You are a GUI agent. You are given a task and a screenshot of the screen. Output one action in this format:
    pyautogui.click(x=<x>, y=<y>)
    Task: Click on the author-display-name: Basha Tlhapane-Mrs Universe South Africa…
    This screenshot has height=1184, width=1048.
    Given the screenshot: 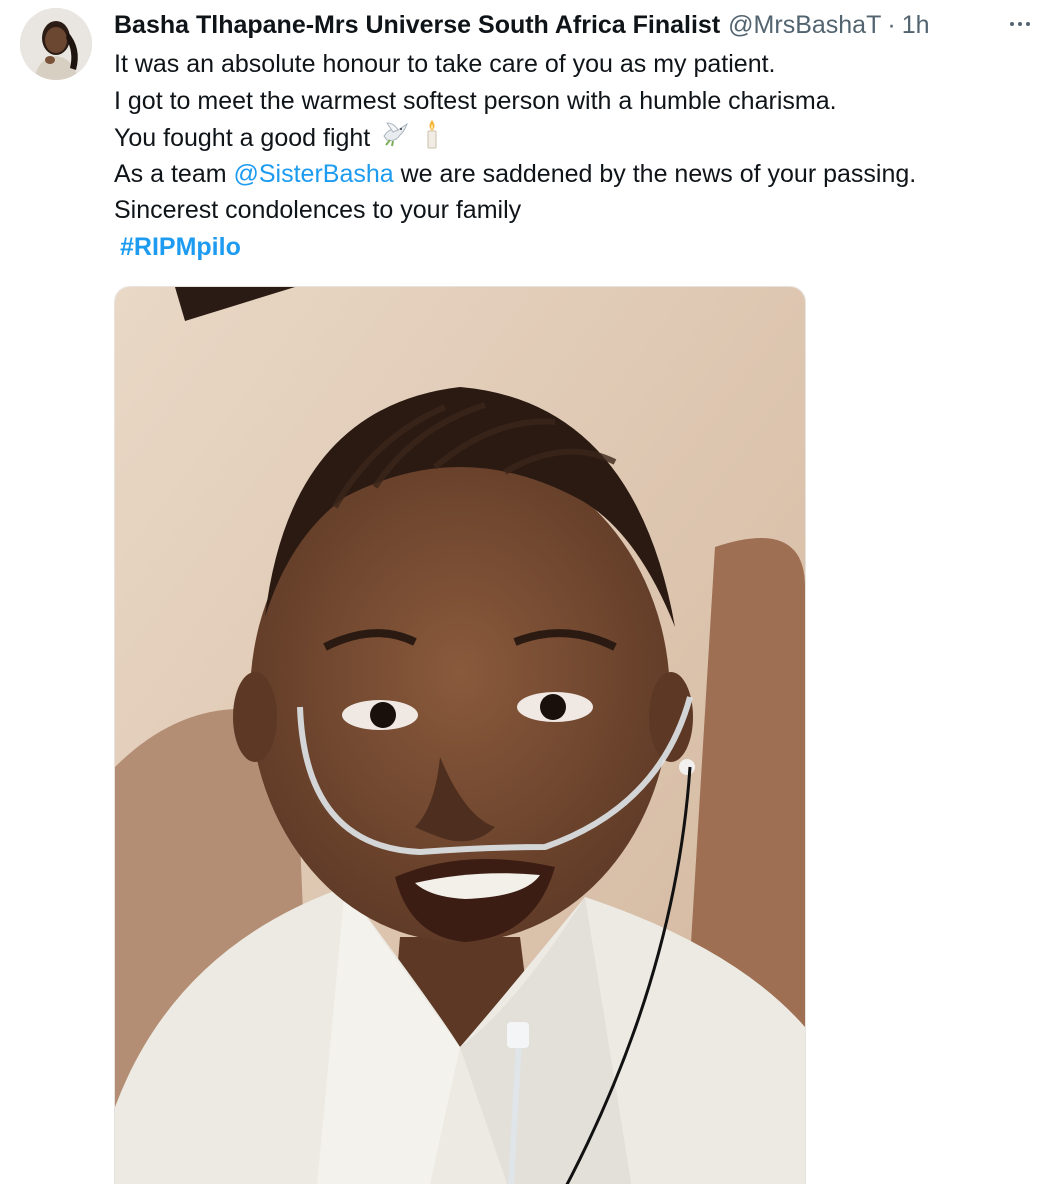 What is the action you would take?
    pyautogui.click(x=417, y=25)
    